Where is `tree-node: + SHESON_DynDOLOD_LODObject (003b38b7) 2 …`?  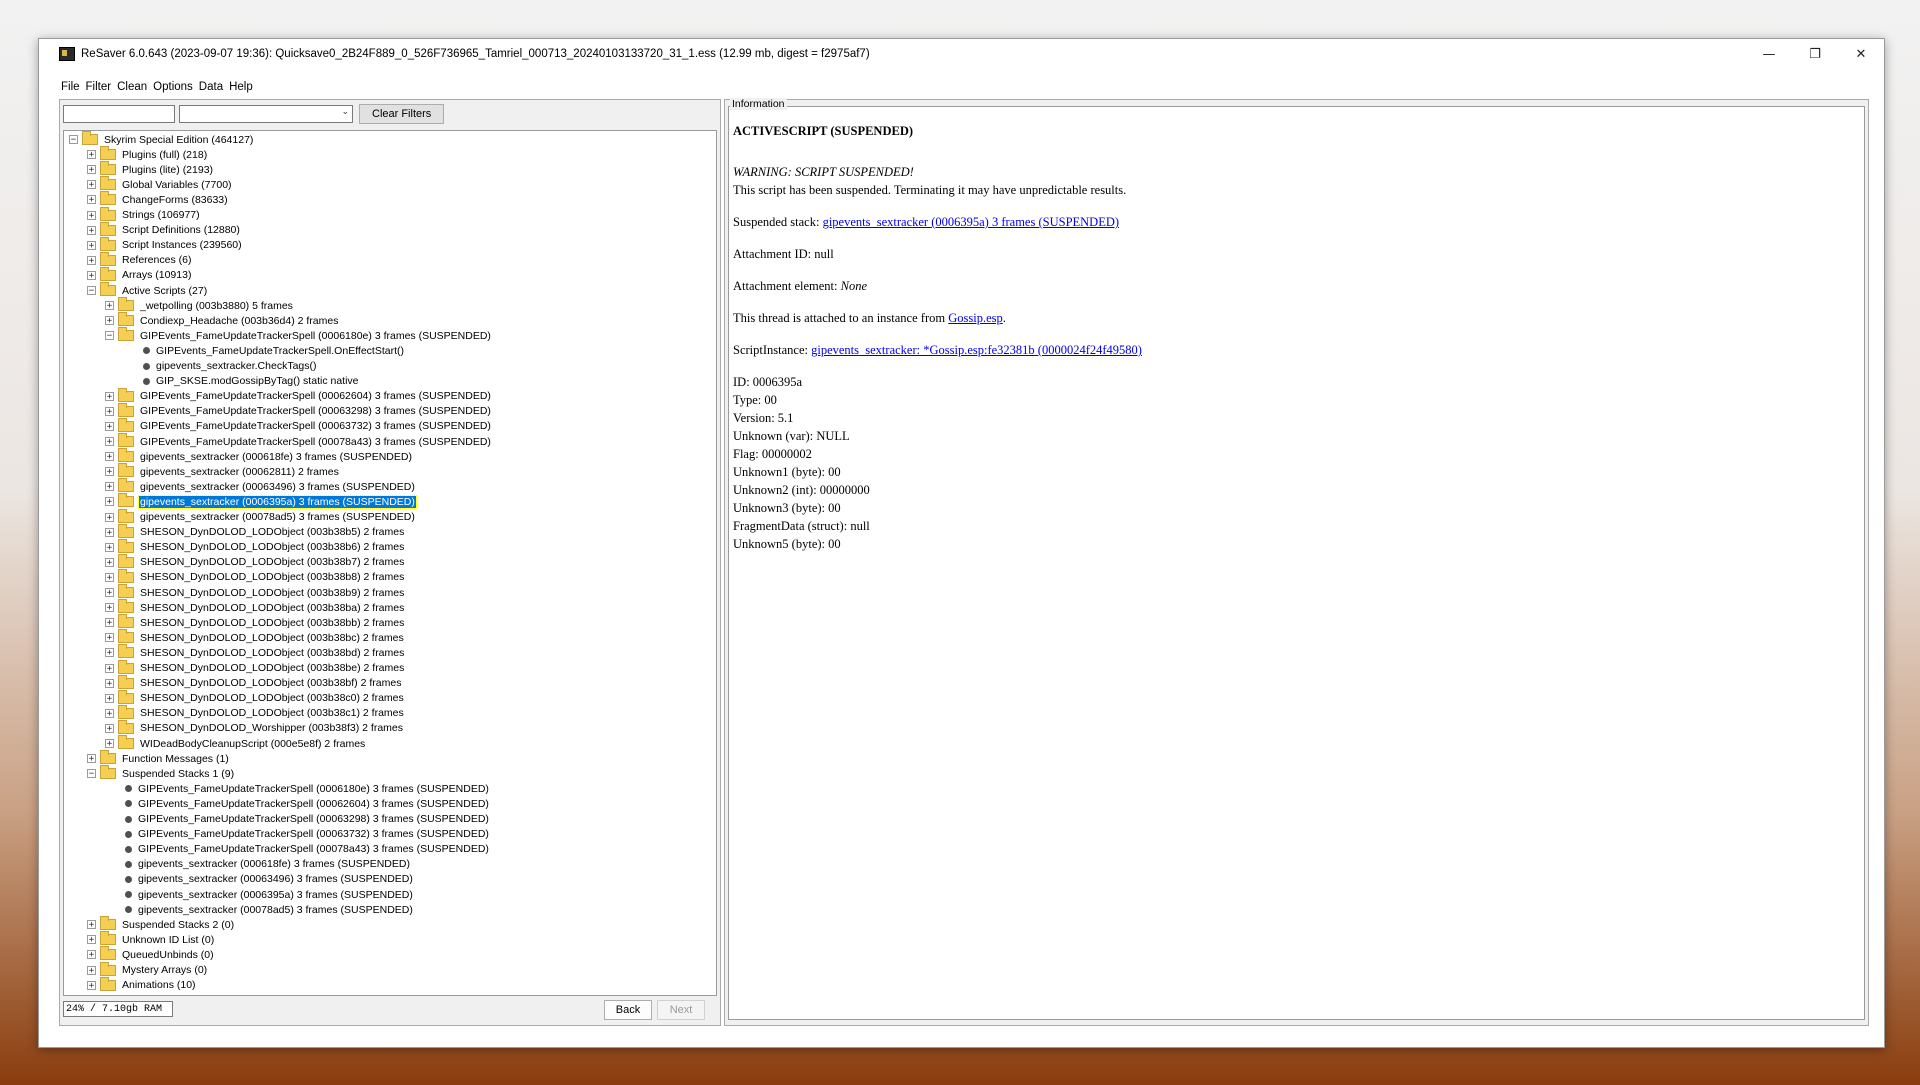 tree-node: + SHESON_DynDOLOD_LODObject (003b38b7) 2 … is located at coordinates (255, 561).